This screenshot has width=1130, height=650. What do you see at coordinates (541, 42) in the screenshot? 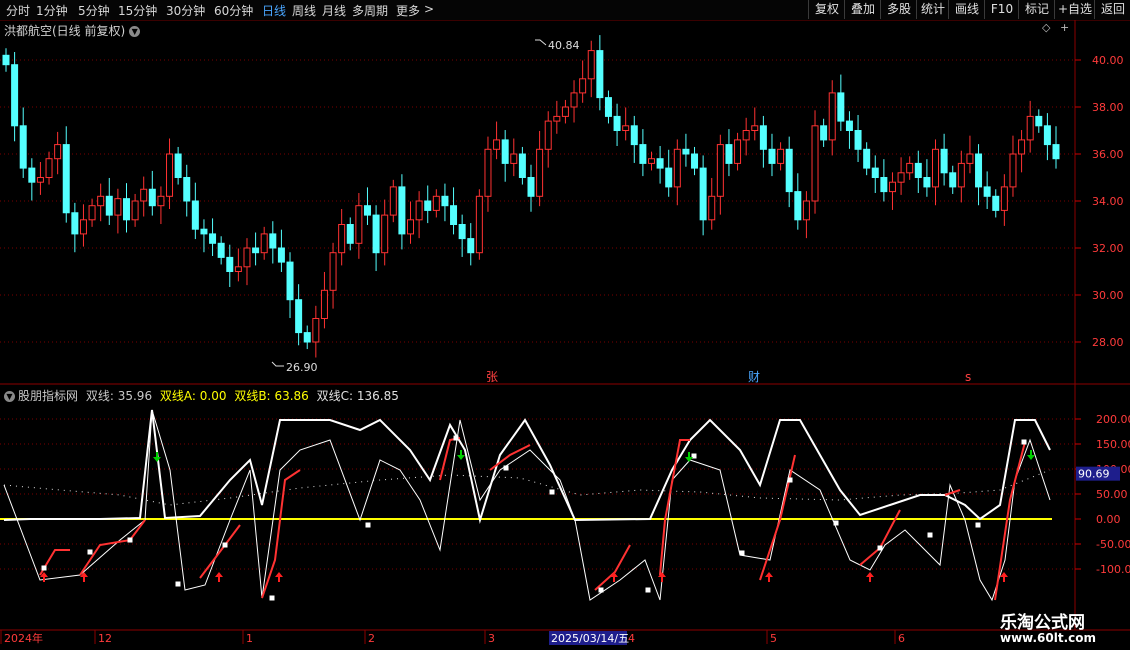
I see `high-price-pointer` at bounding box center [541, 42].